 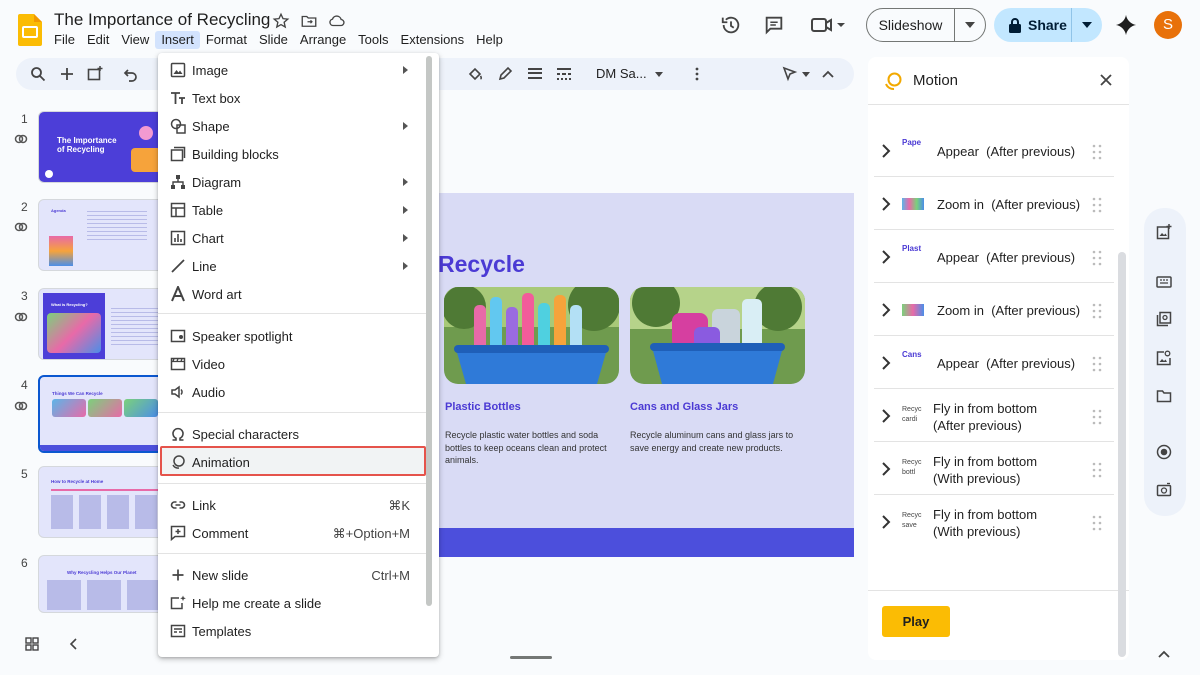 I want to click on menu-item-text-box: Text box, so click(x=293, y=98).